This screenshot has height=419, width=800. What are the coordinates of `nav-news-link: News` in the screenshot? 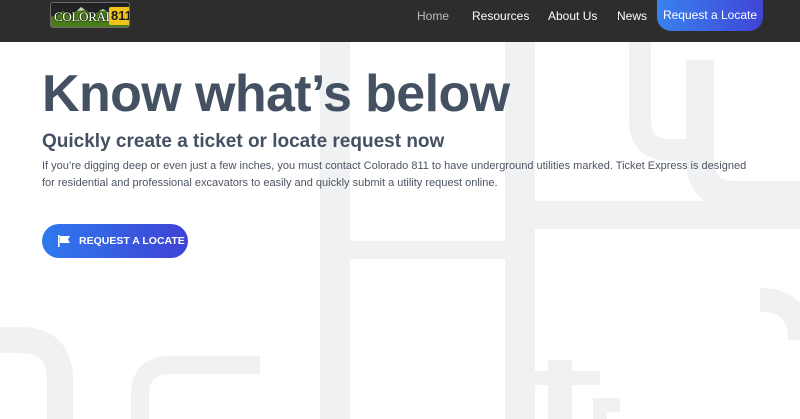 It's located at (632, 16).